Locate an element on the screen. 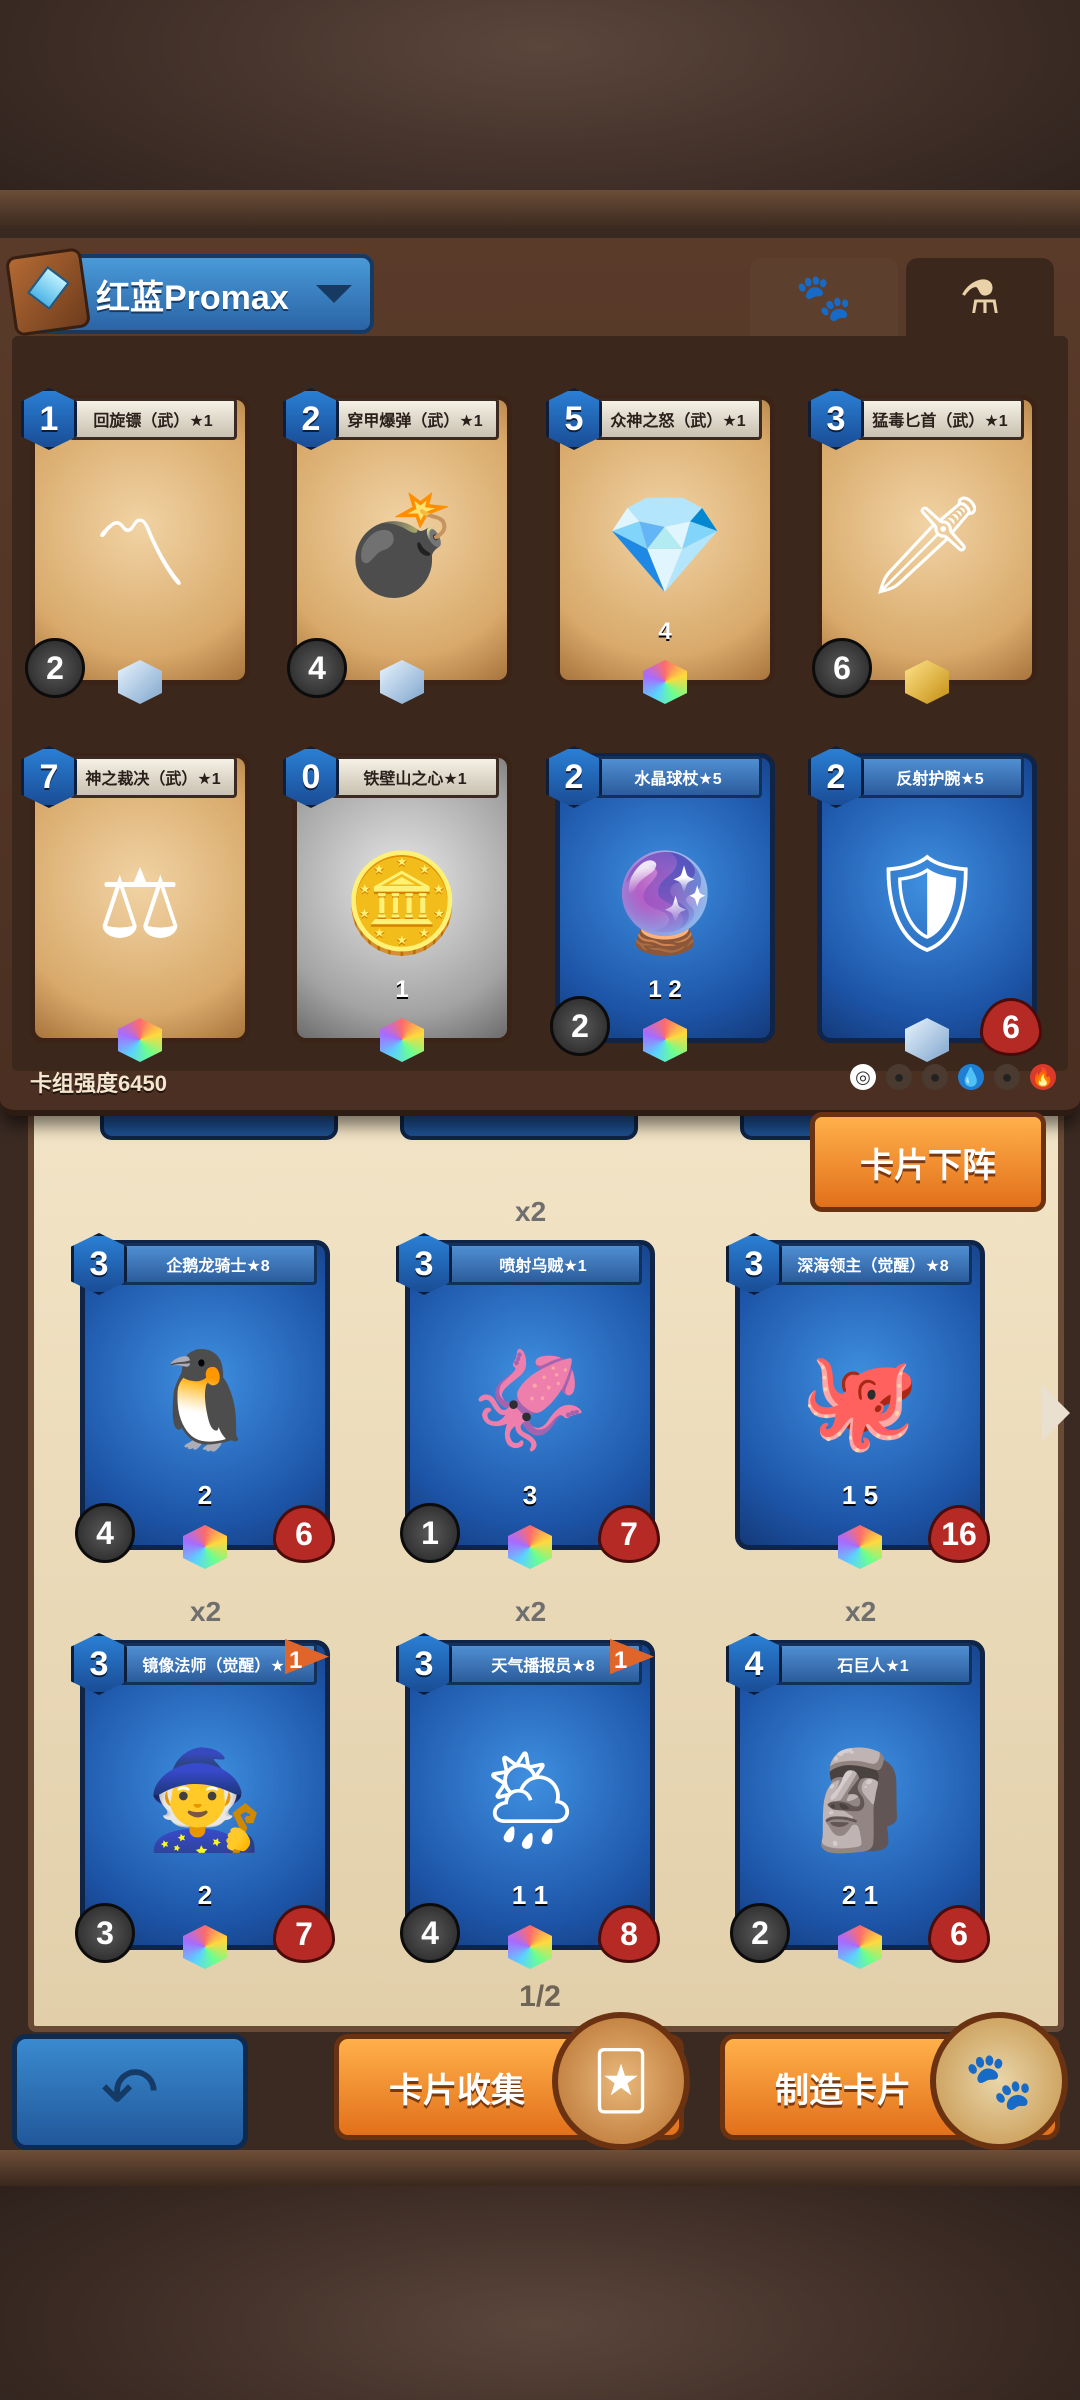 The width and height of the screenshot is (1080, 2400). scales-icon: ⚖ is located at coordinates (140, 904).